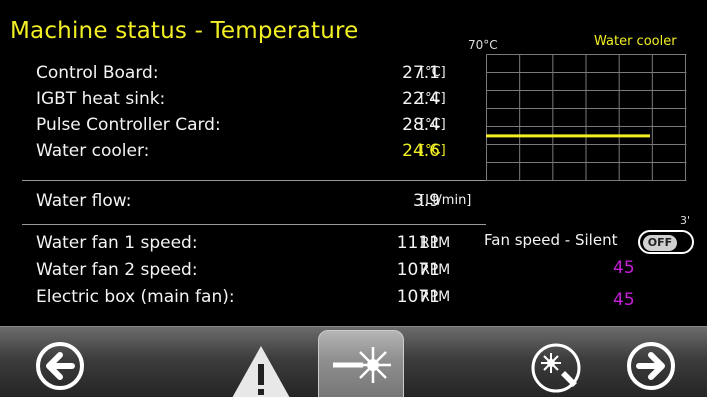 The height and width of the screenshot is (397, 707). Describe the element at coordinates (262, 99) in the screenshot. I see `temp-row-igbt: IGBT heat sink: 22.4 [°C]` at that location.